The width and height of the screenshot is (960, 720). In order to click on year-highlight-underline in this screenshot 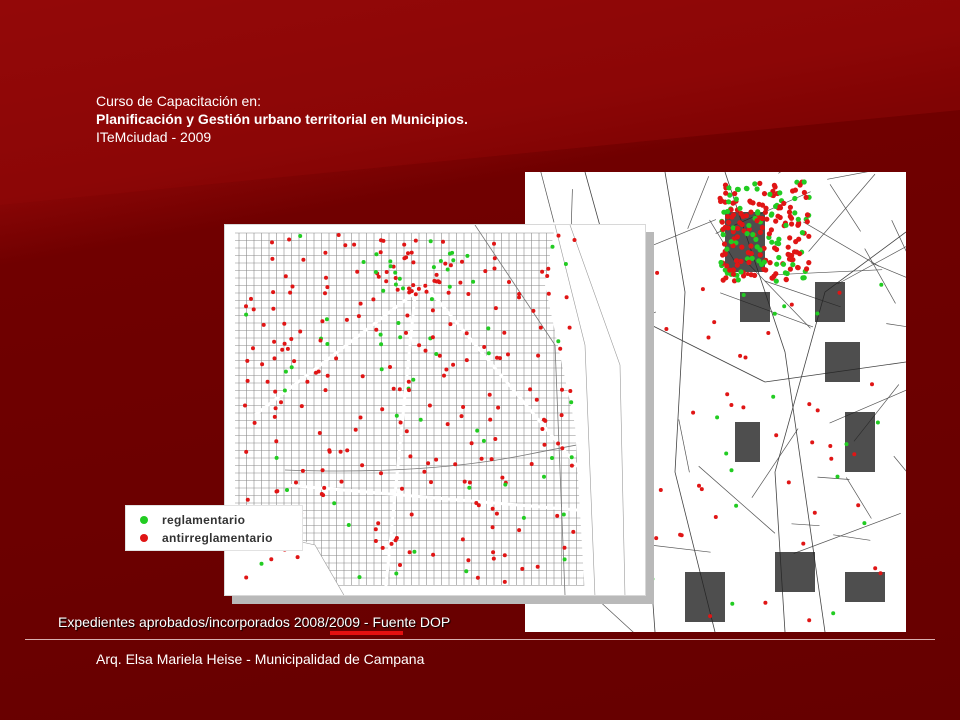, I will do `click(366, 633)`.